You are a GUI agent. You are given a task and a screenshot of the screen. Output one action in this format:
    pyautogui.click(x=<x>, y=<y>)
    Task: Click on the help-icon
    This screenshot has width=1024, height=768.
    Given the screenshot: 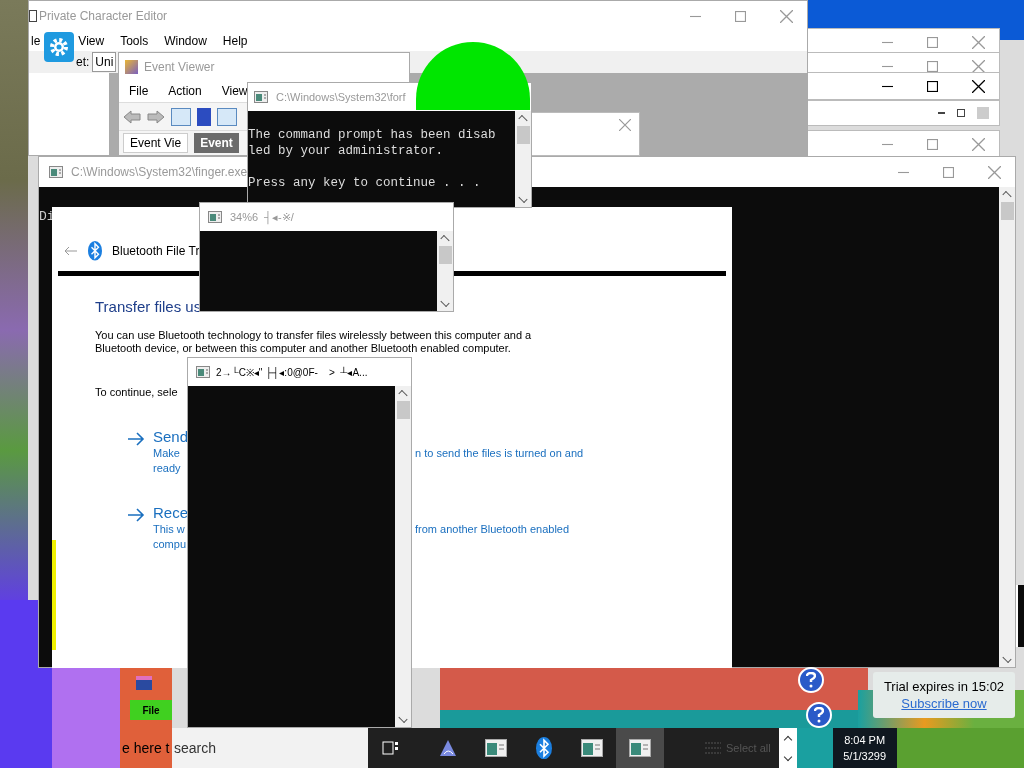 What is the action you would take?
    pyautogui.click(x=204, y=116)
    